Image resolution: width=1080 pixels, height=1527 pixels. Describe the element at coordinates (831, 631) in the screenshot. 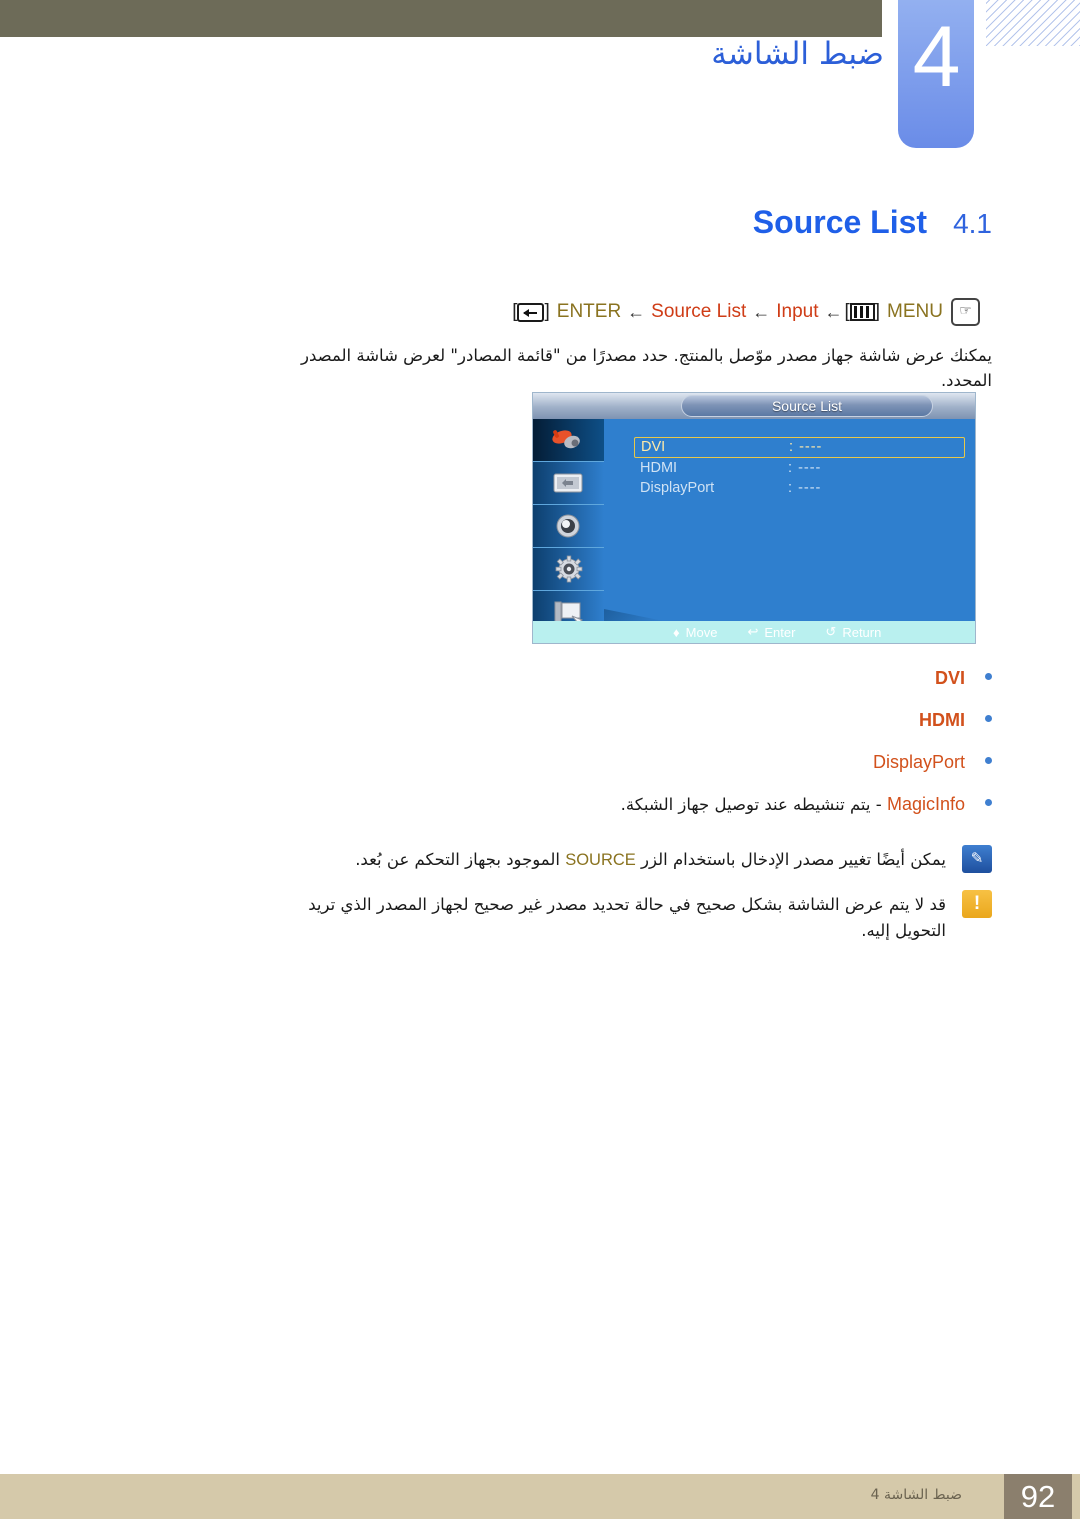

I see `return-arrow-icon: ↺` at that location.